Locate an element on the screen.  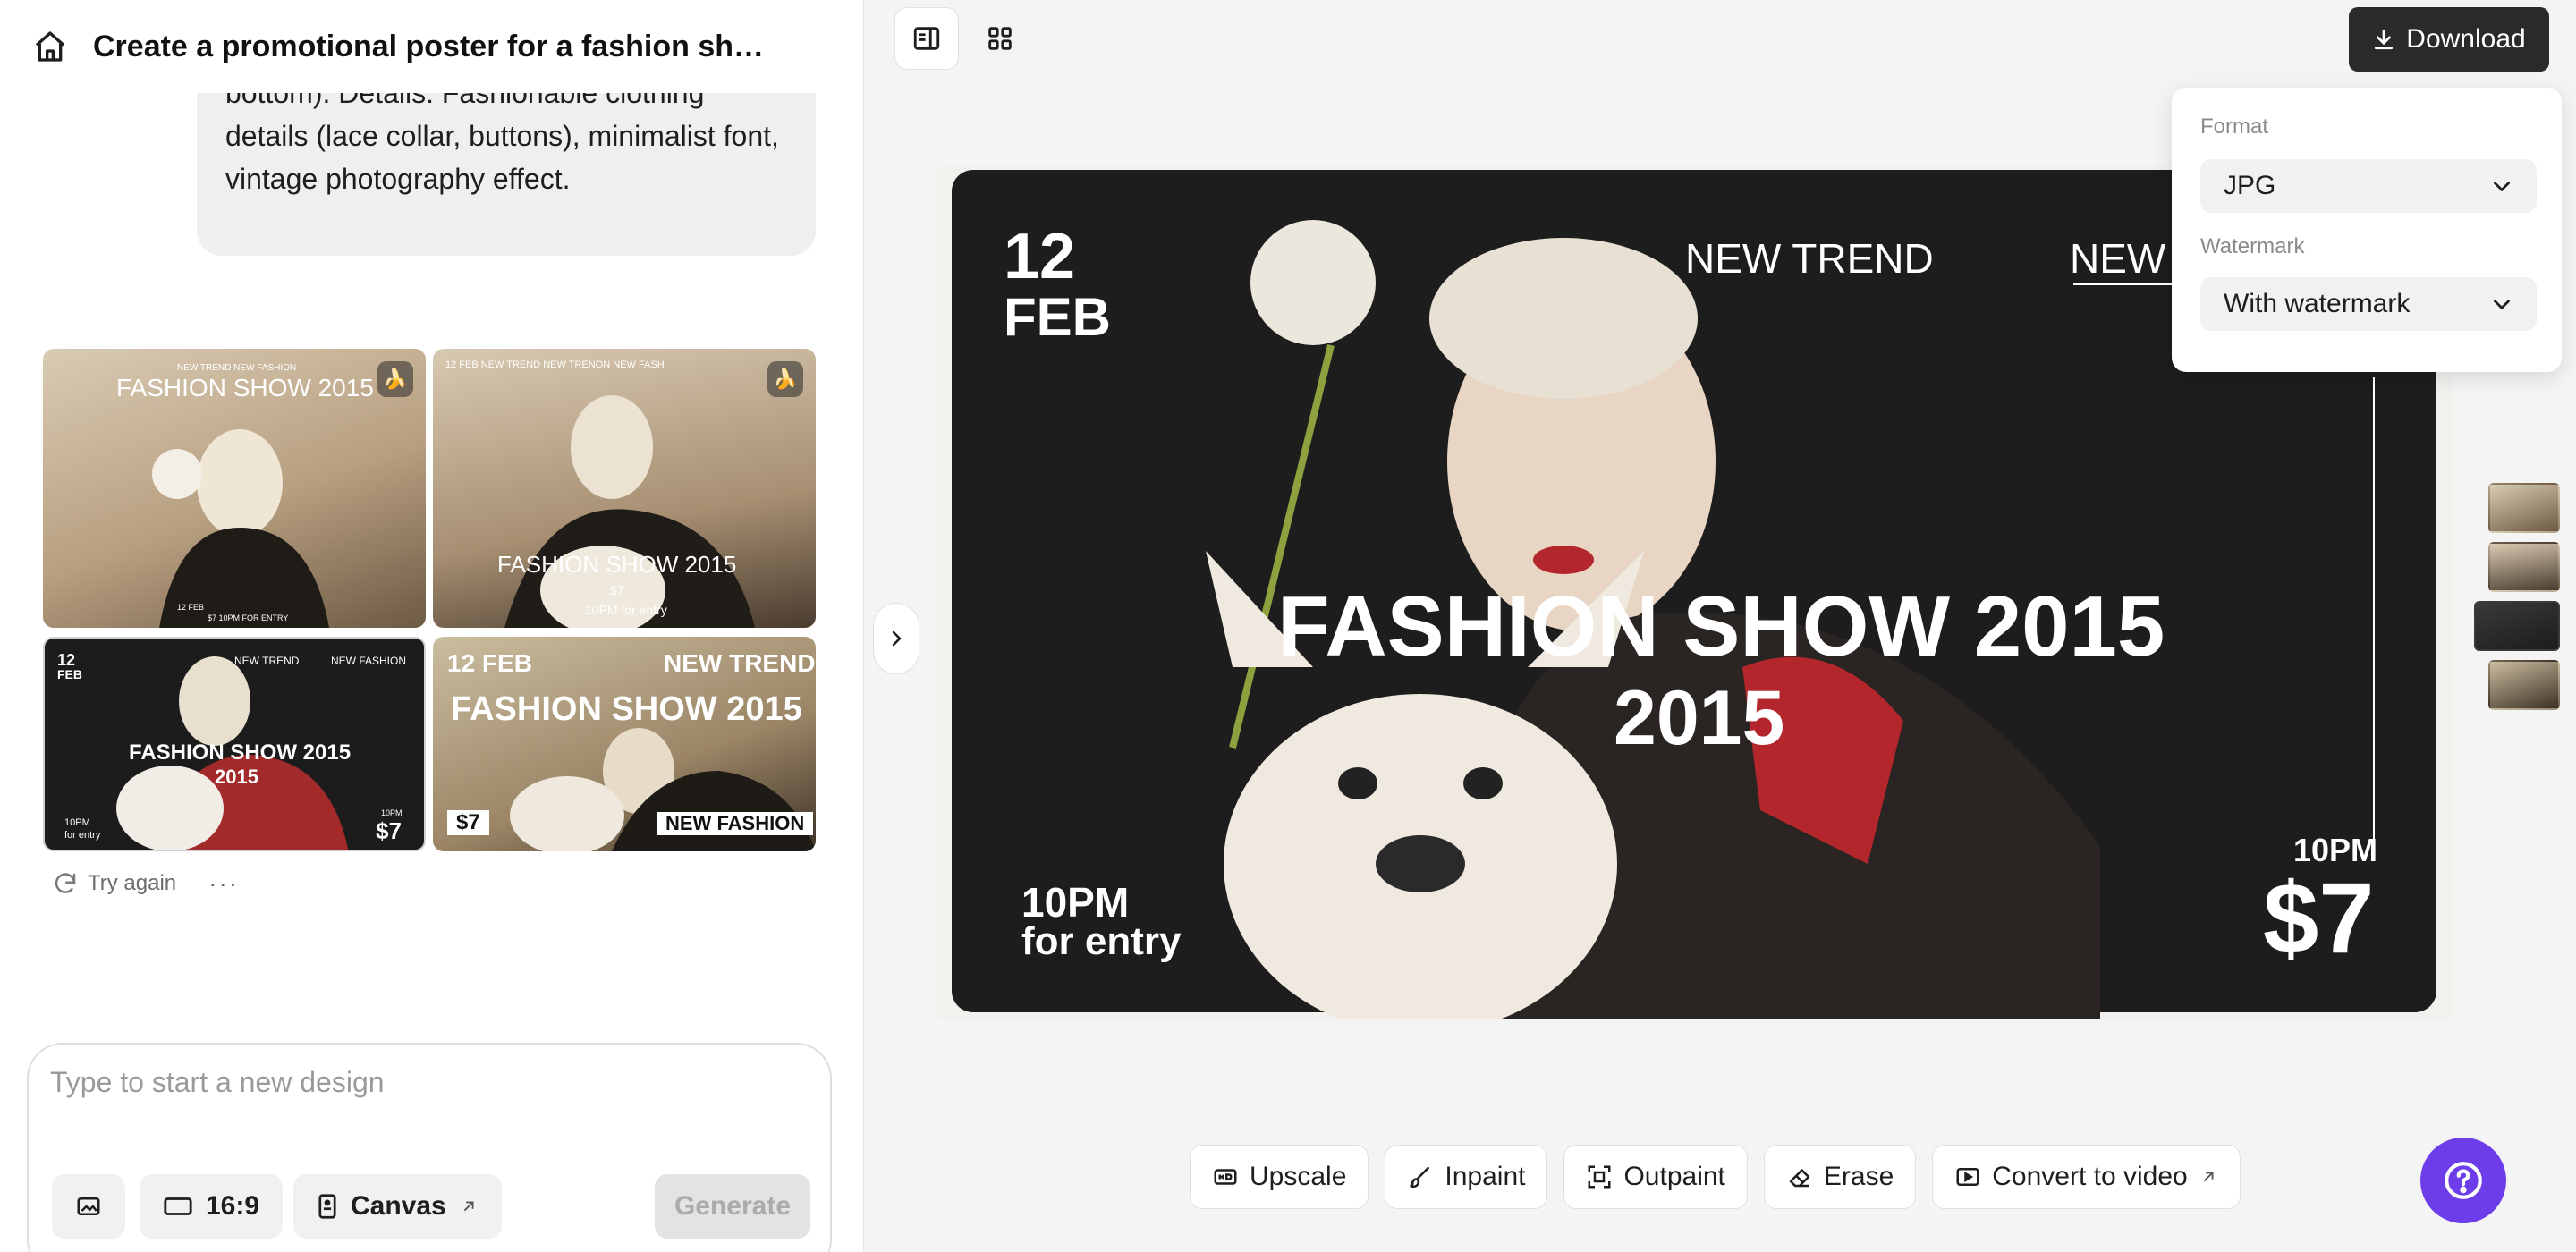
upscale-button: Upscale is located at coordinates (1279, 1177).